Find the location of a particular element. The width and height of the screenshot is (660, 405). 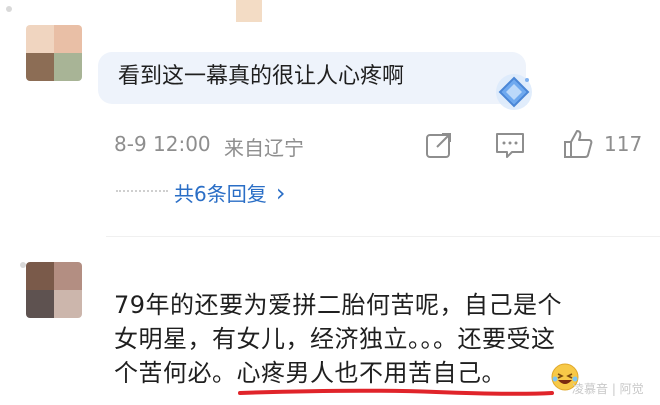

comment-line-2: 女明星，有女儿，经济独立。。。还要受这 is located at coordinates (335, 339).